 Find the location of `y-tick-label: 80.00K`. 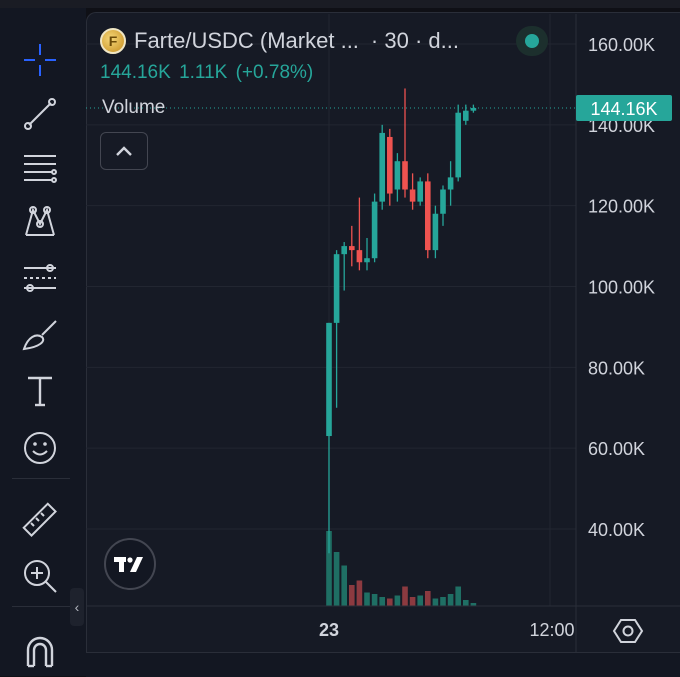

y-tick-label: 80.00K is located at coordinates (616, 368).